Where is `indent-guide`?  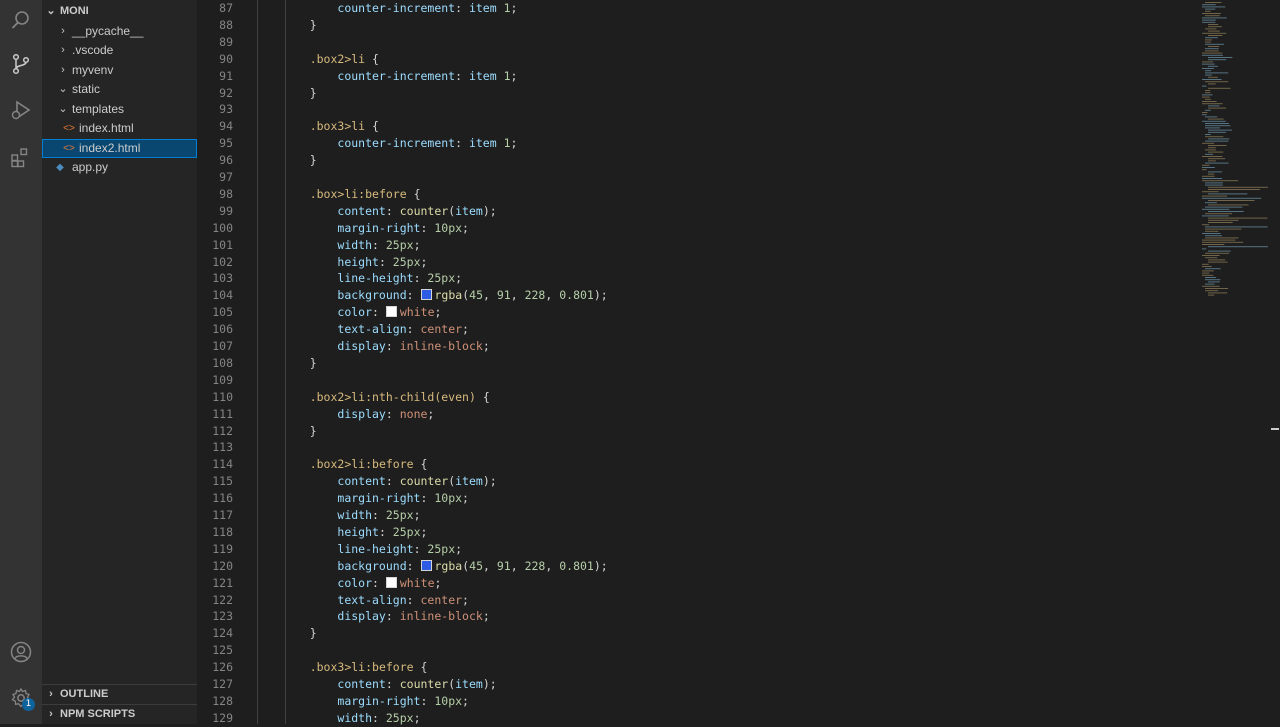
indent-guide is located at coordinates (257, 362).